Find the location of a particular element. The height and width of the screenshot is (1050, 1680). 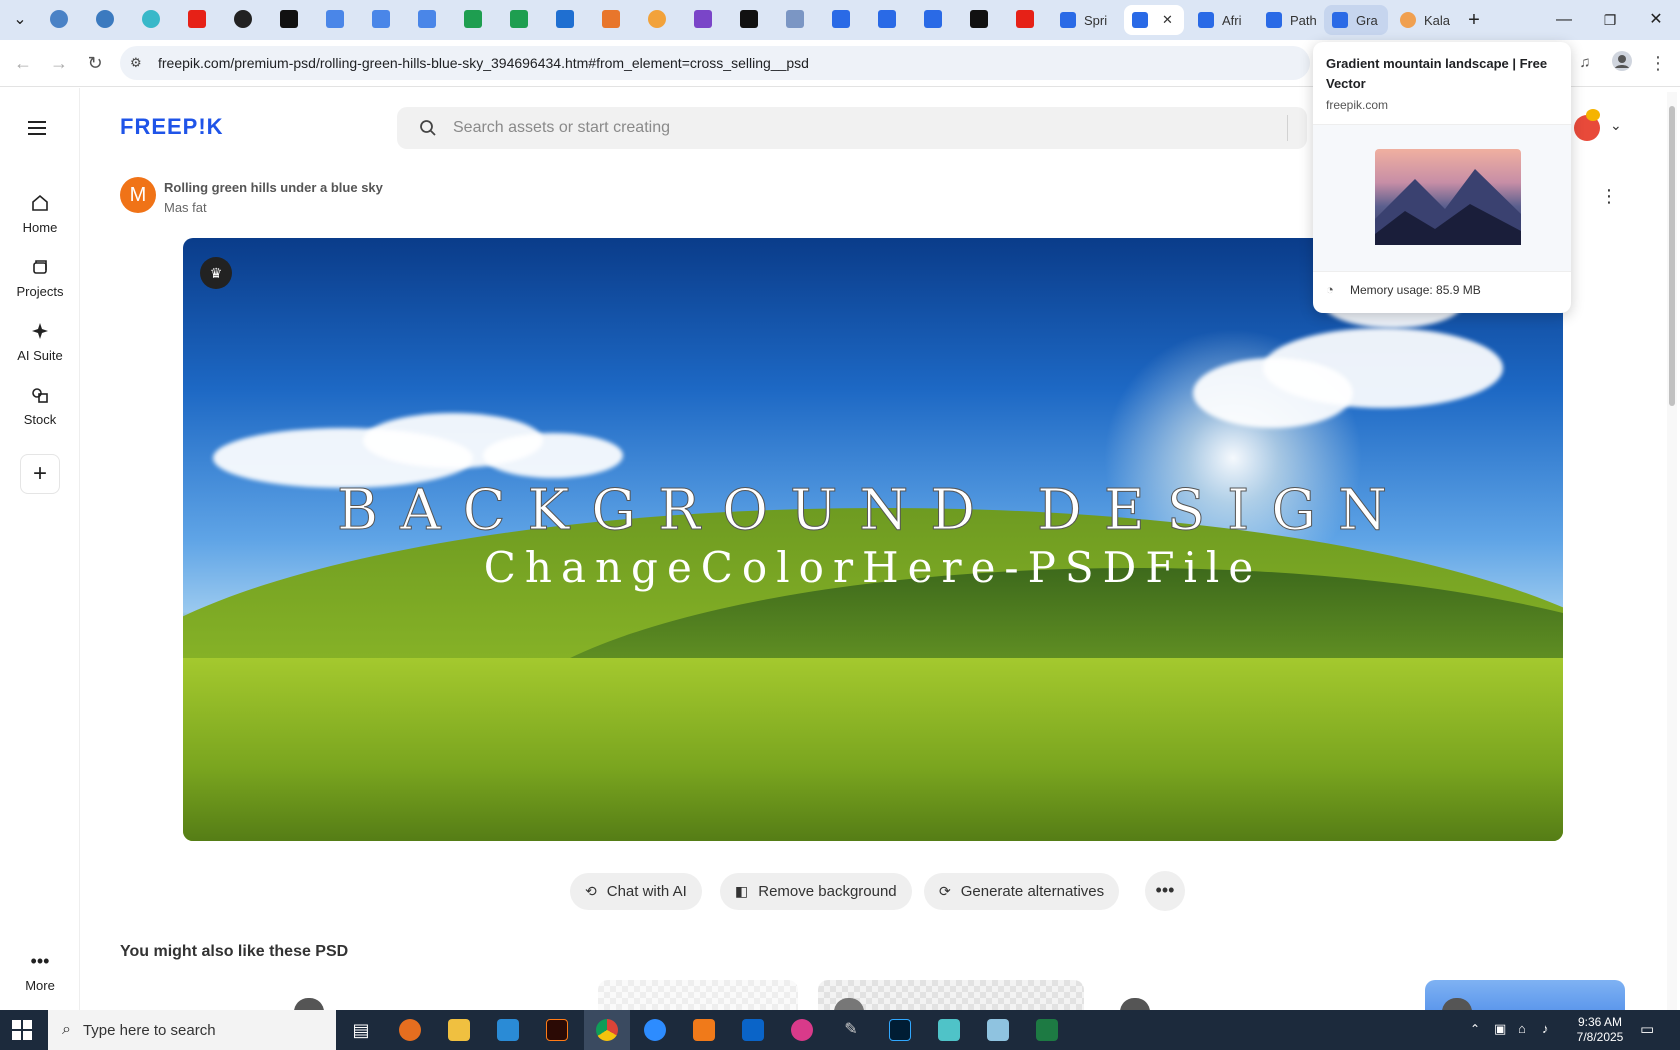

forward-arrow-icon: → is located at coordinates (59, 63).